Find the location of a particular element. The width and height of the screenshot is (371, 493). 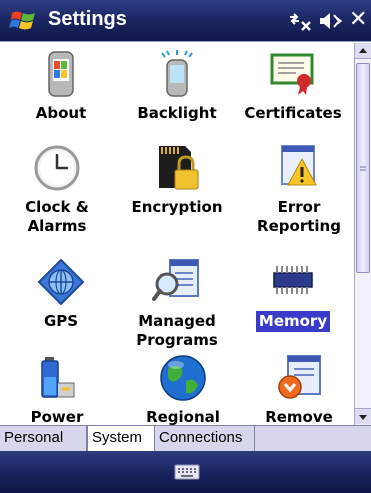

grip-icon is located at coordinates (363, 168).